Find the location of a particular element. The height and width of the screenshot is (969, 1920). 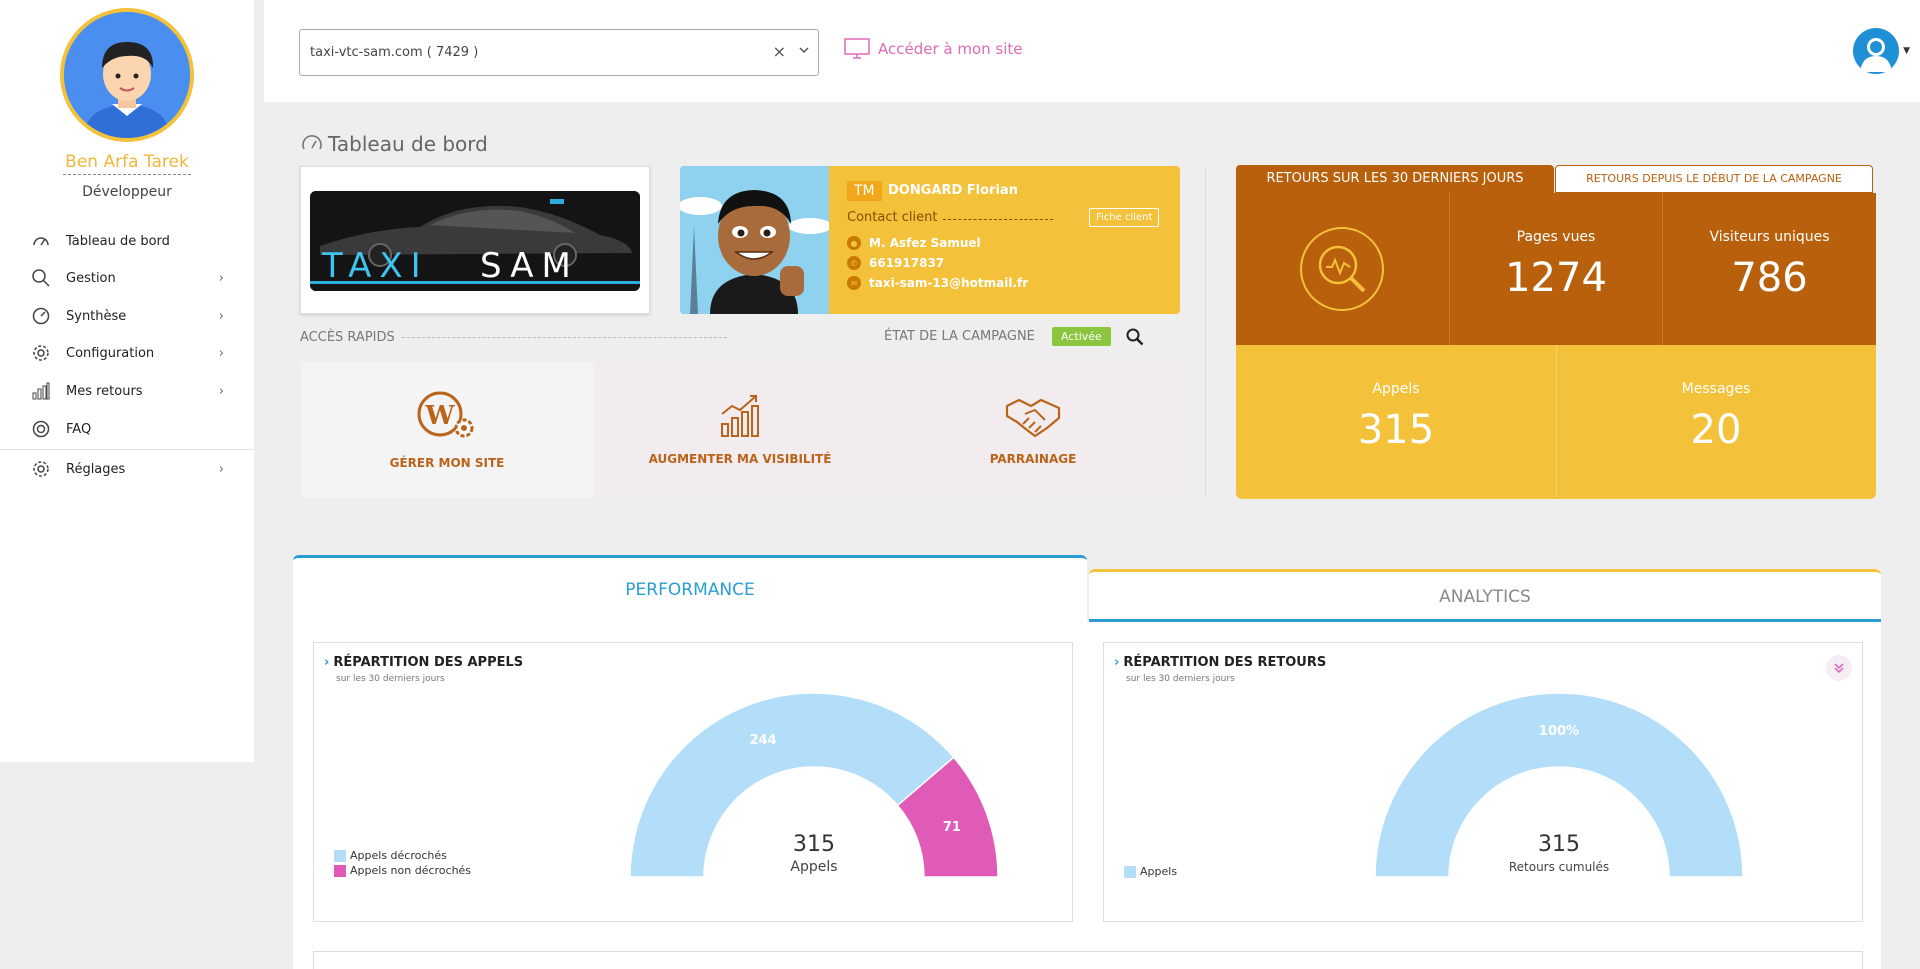

client-photo is located at coordinates (754, 240).